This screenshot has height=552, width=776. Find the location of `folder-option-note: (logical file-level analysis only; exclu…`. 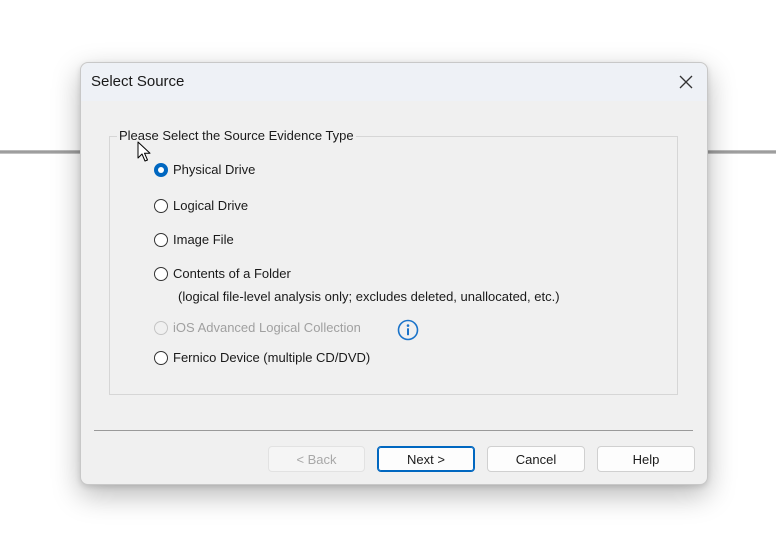

folder-option-note: (logical file-level analysis only; exclu… is located at coordinates (369, 296).